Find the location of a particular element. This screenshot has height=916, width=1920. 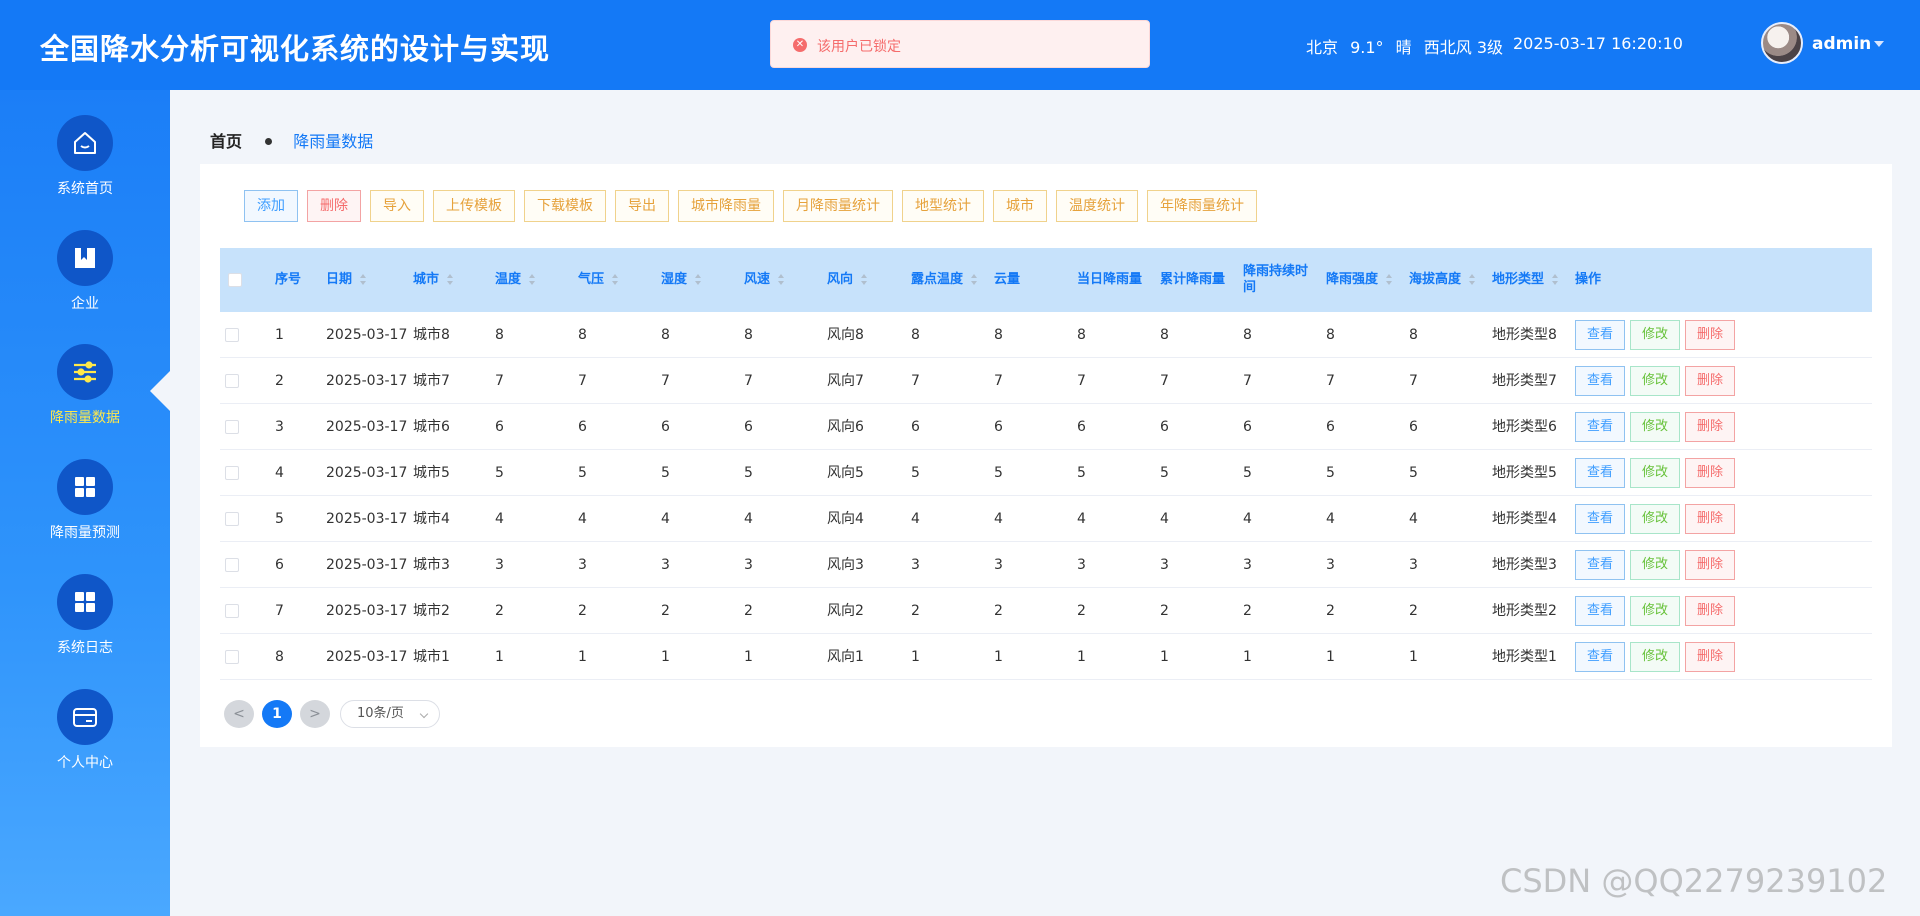

terrain-stats-button: 地型统计 is located at coordinates (943, 206).